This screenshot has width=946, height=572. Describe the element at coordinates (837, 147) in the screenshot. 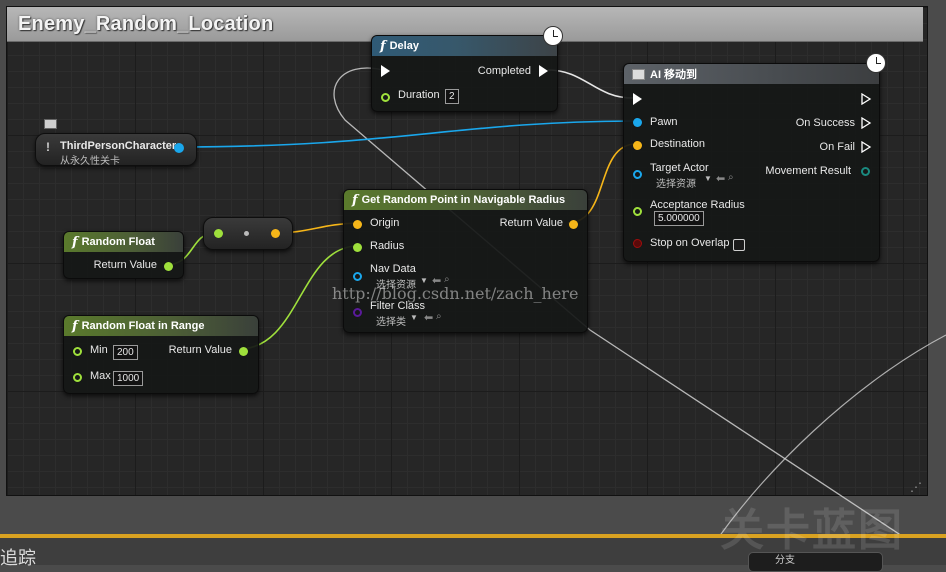

I see `ai-on-fail-label: On Fail` at that location.